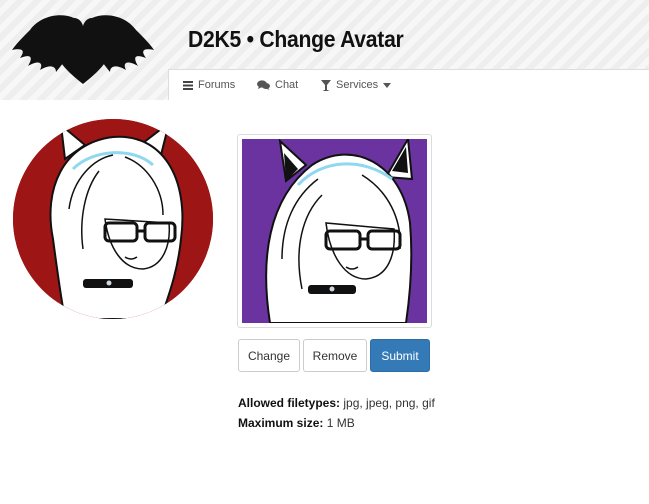 The height and width of the screenshot is (504, 649). What do you see at coordinates (83, 48) in the screenshot?
I see `winged-heart-icon` at bounding box center [83, 48].